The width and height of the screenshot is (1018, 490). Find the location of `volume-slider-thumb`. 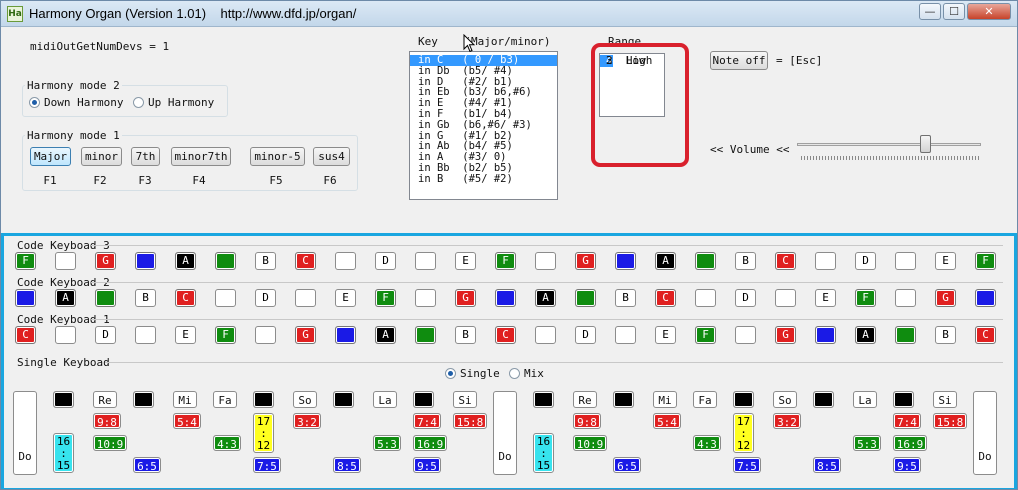

volume-slider-thumb is located at coordinates (925, 144).